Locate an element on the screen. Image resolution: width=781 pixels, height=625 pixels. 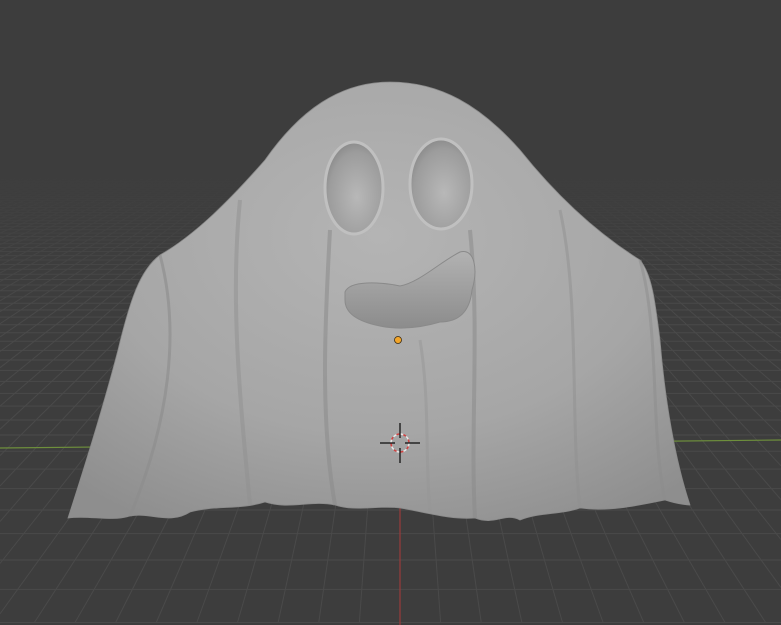
ghost-right-eye is located at coordinates (441, 184).